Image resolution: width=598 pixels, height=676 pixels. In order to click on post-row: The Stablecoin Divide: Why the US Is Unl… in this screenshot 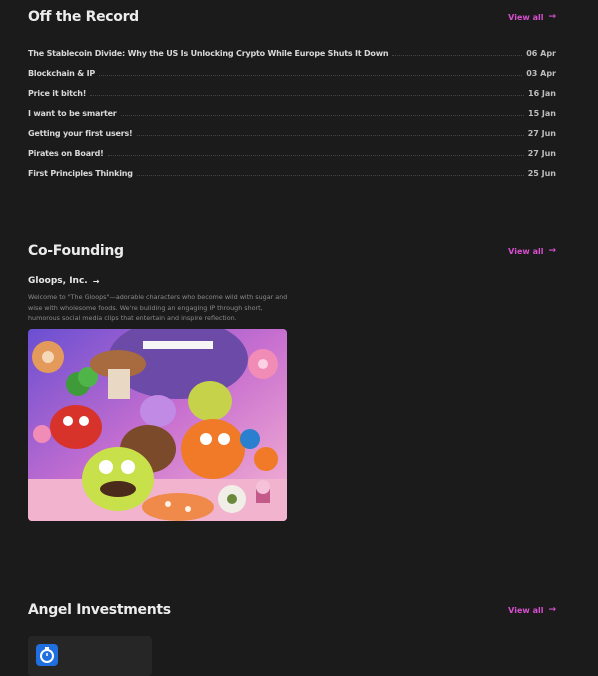, I will do `click(292, 48)`.